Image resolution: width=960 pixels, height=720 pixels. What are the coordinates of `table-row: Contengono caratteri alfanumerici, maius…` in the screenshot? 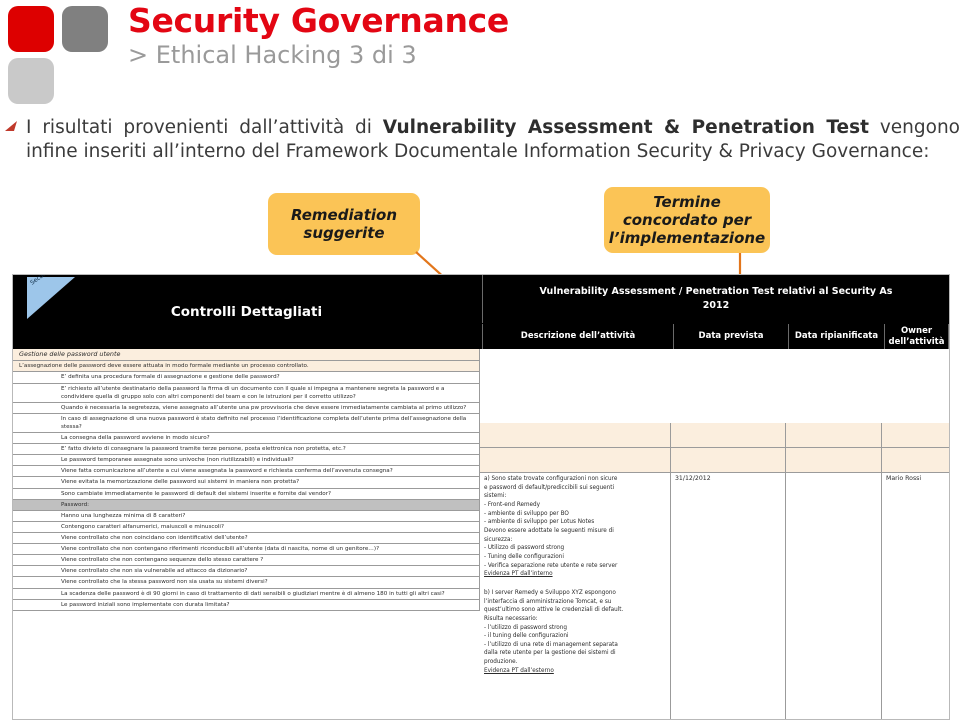 It's located at (246, 527).